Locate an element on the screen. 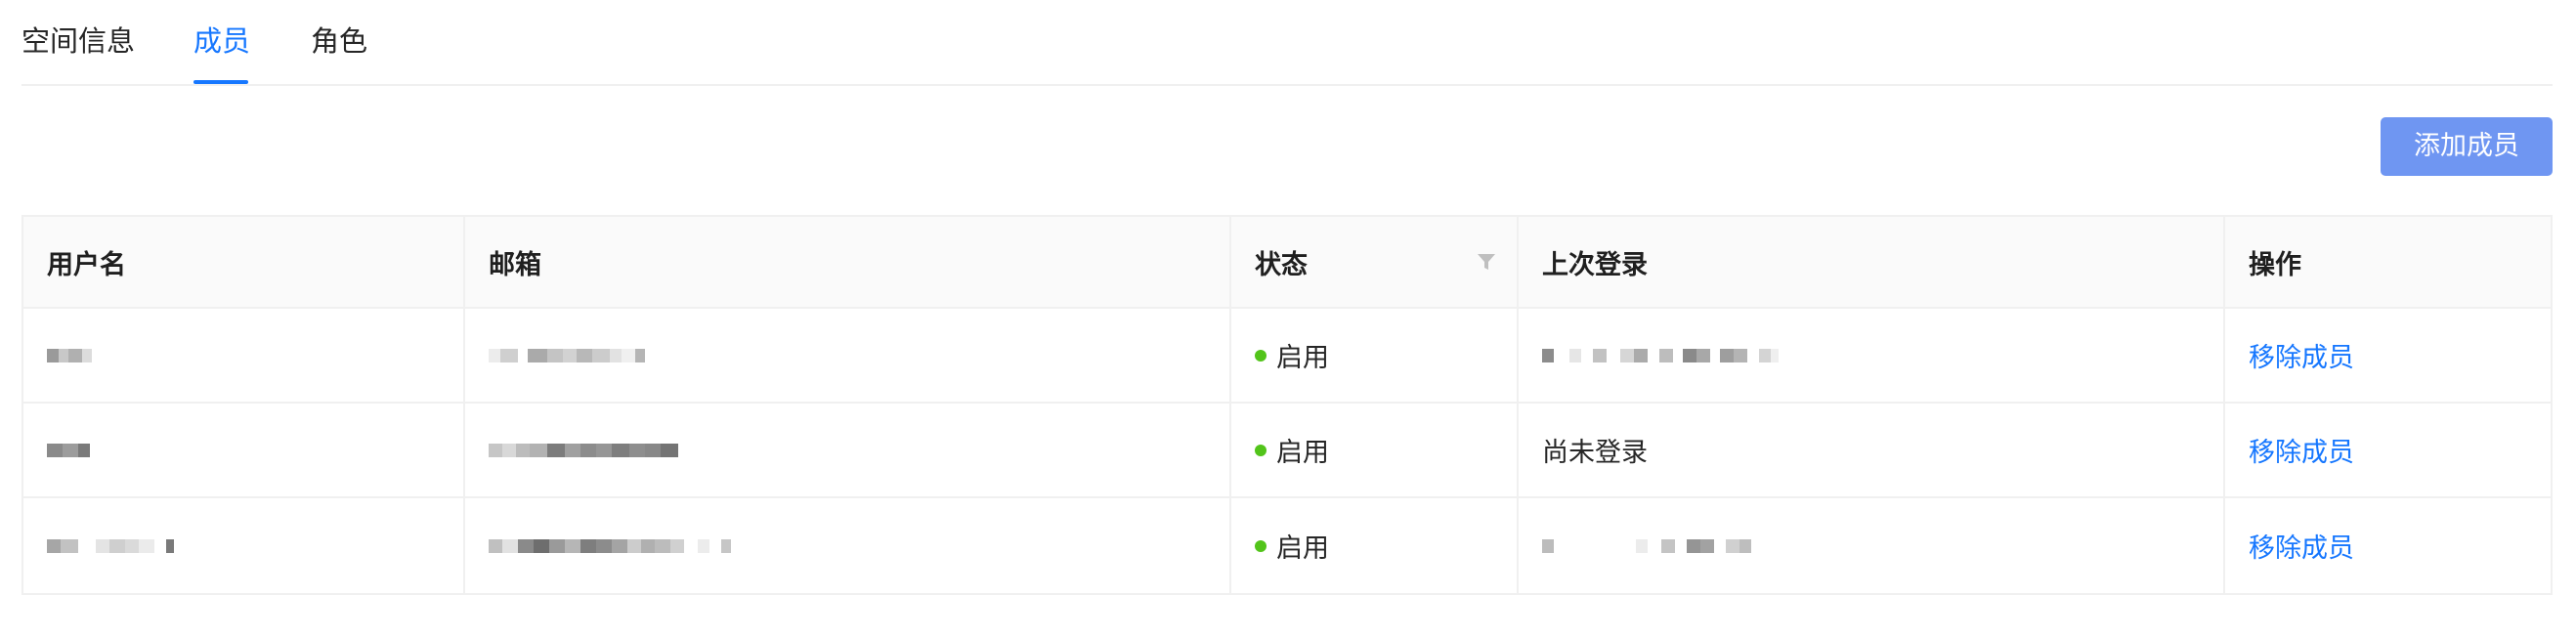 The width and height of the screenshot is (2576, 639). column-header-email: 邮箱 is located at coordinates (848, 262).